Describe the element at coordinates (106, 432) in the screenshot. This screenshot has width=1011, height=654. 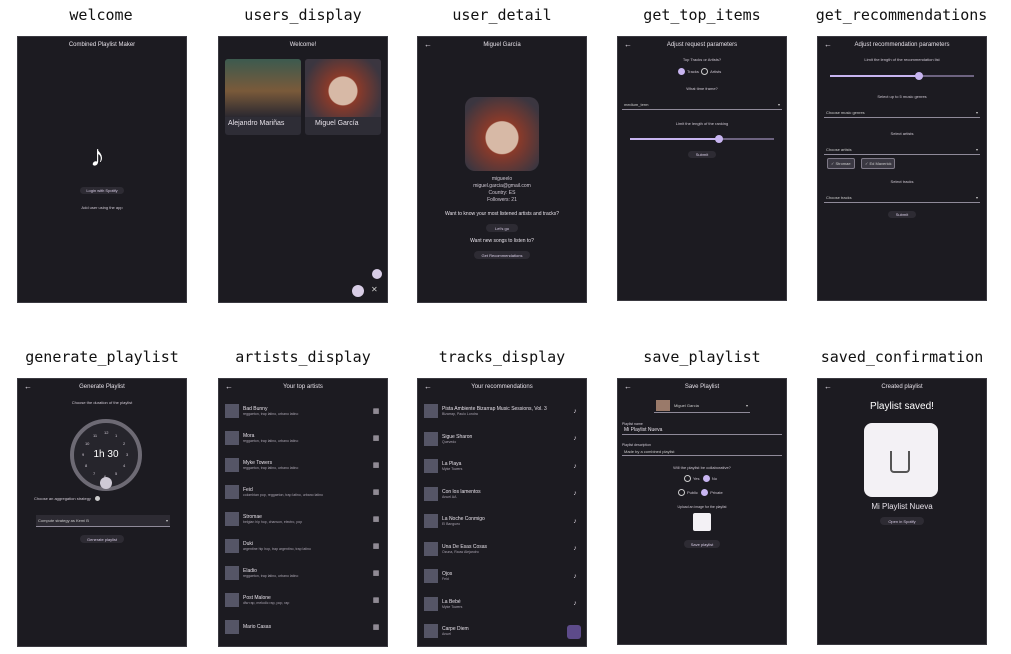
I see `dial-label: 12` at that location.